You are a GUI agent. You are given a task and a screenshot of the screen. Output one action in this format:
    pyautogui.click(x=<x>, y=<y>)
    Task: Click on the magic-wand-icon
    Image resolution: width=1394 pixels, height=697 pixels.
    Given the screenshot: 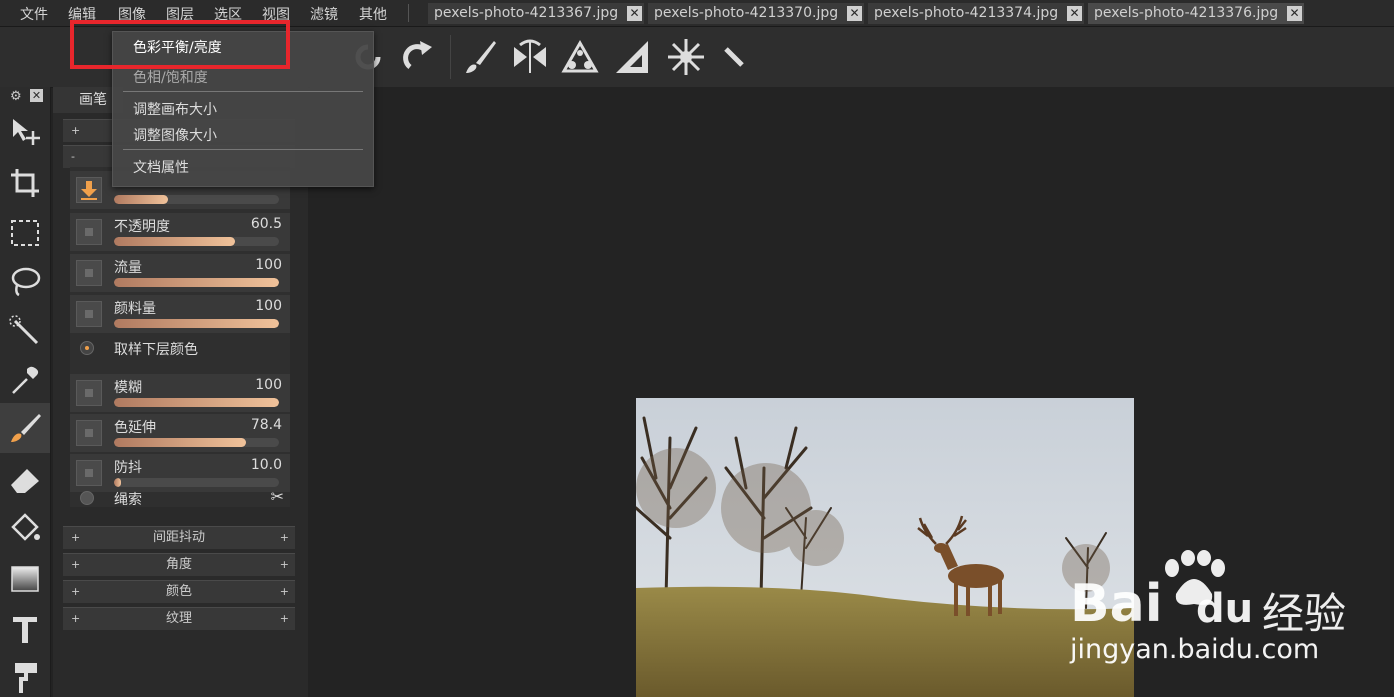 What is the action you would take?
    pyautogui.click(x=25, y=331)
    